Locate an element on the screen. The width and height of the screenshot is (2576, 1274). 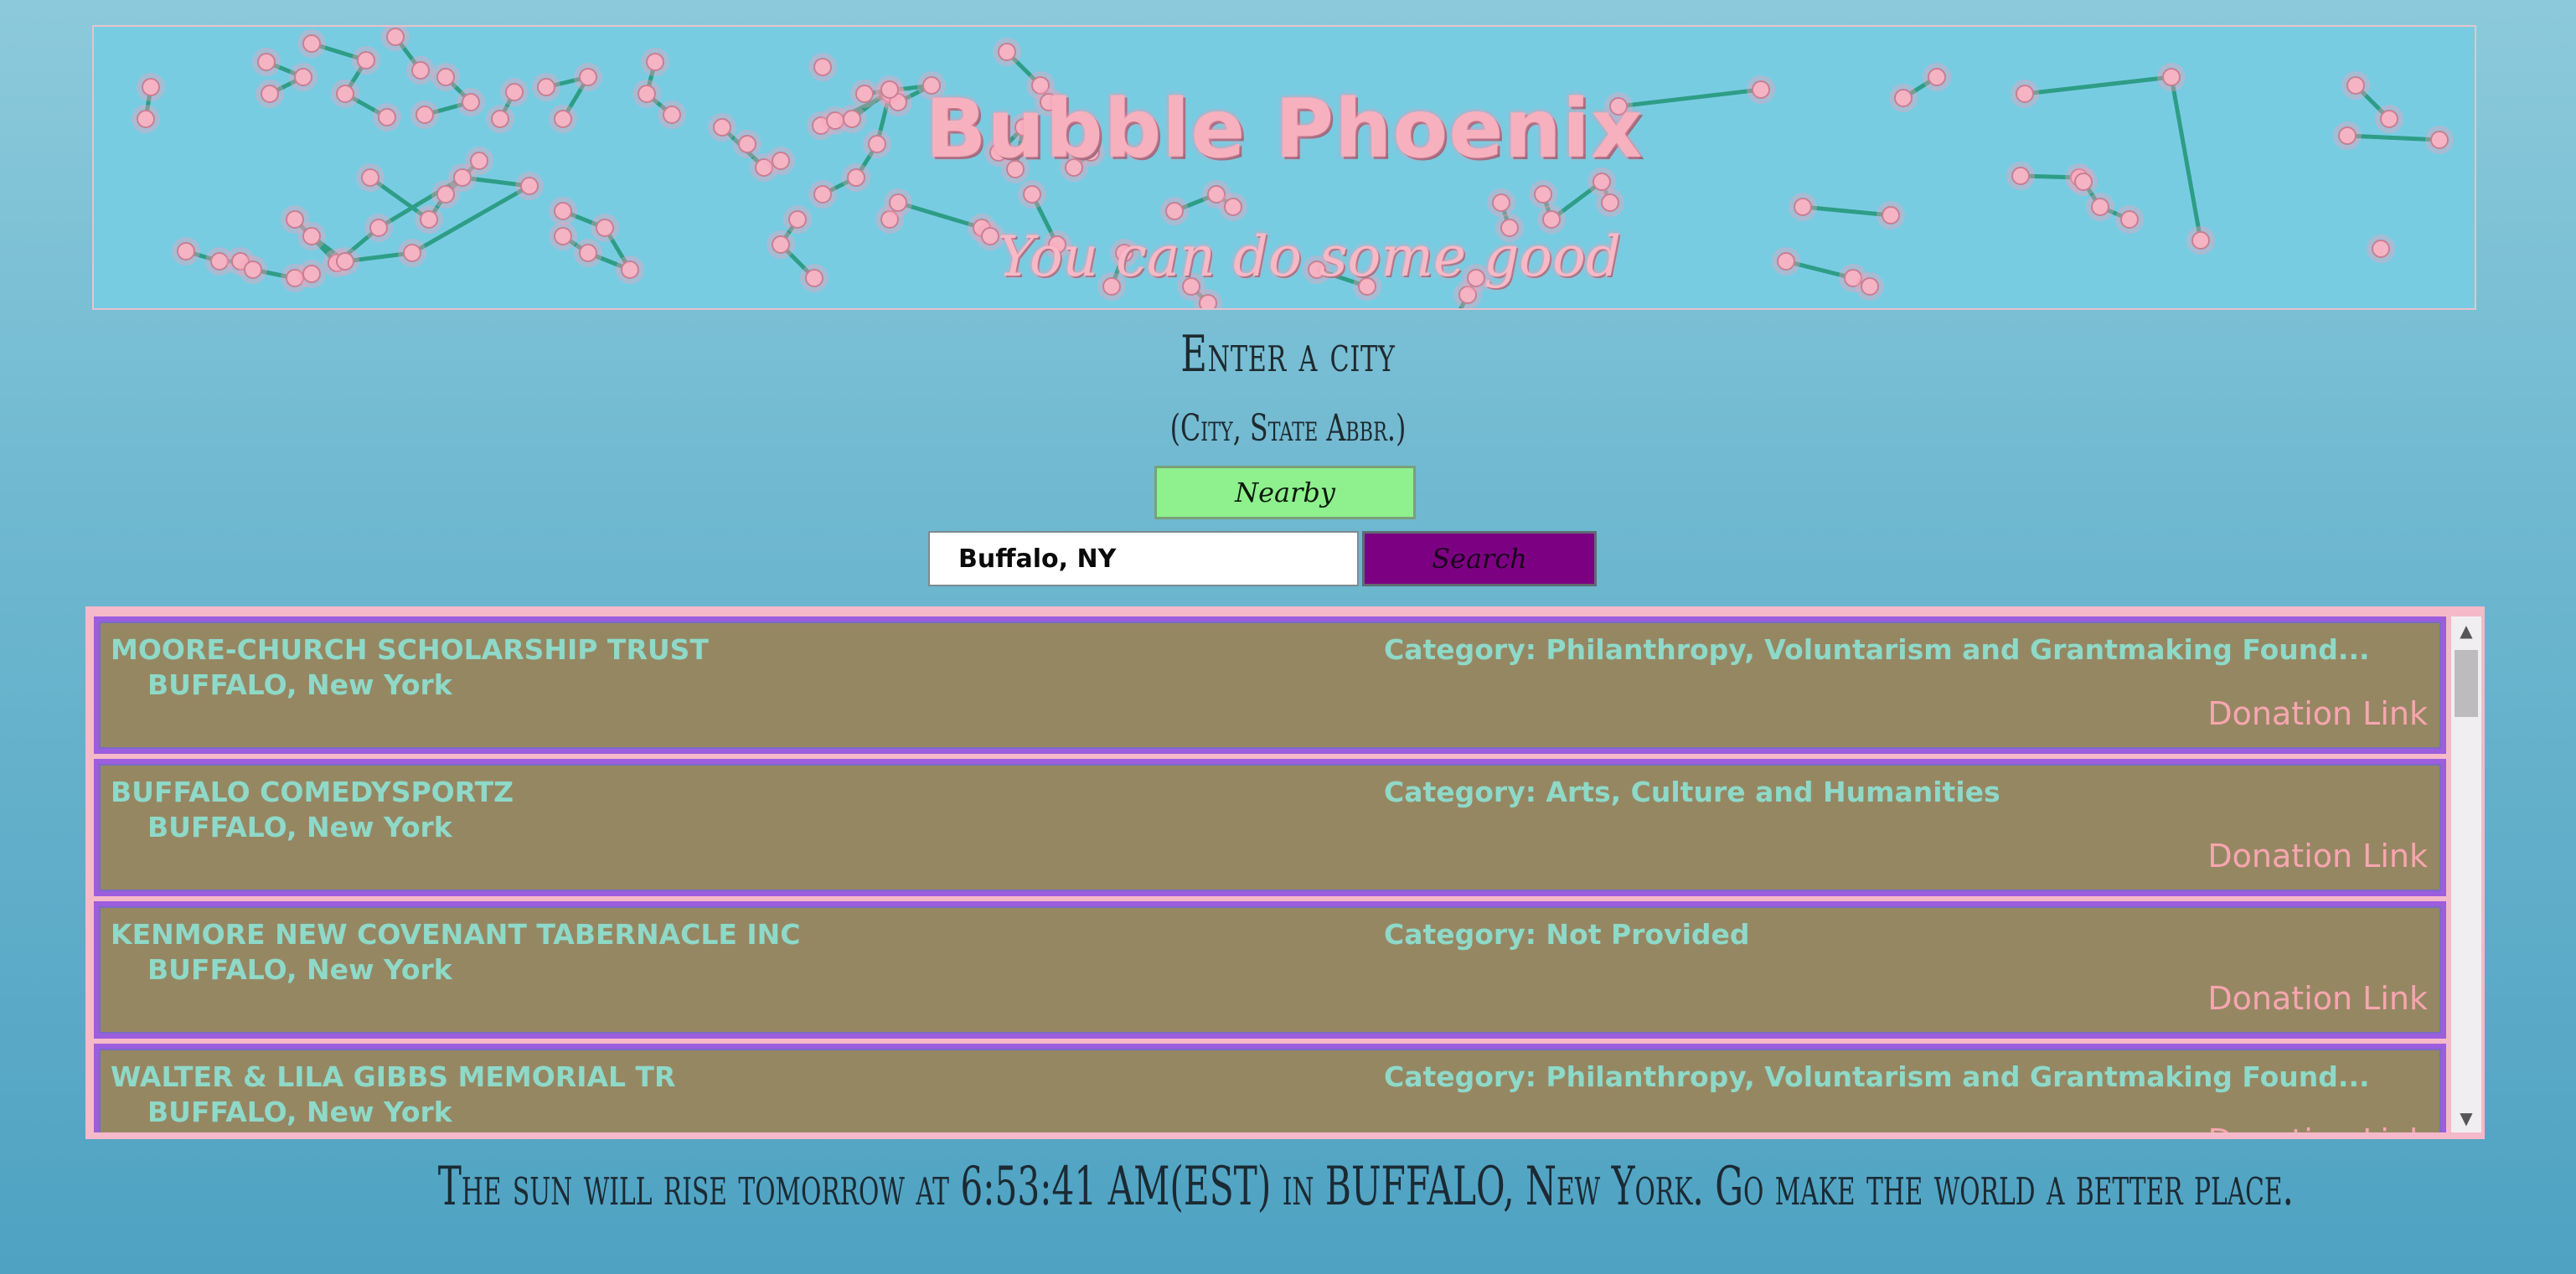
org-name: WALTER & LILA GIBBS MEMORIAL TR is located at coordinates (393, 1076).